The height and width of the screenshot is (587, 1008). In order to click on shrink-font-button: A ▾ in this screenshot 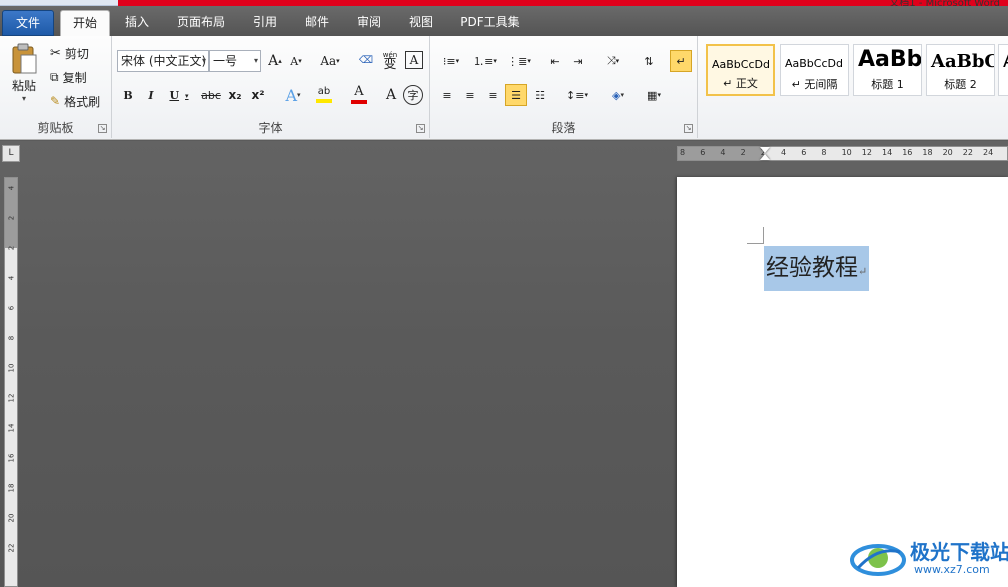, I will do `click(296, 61)`.